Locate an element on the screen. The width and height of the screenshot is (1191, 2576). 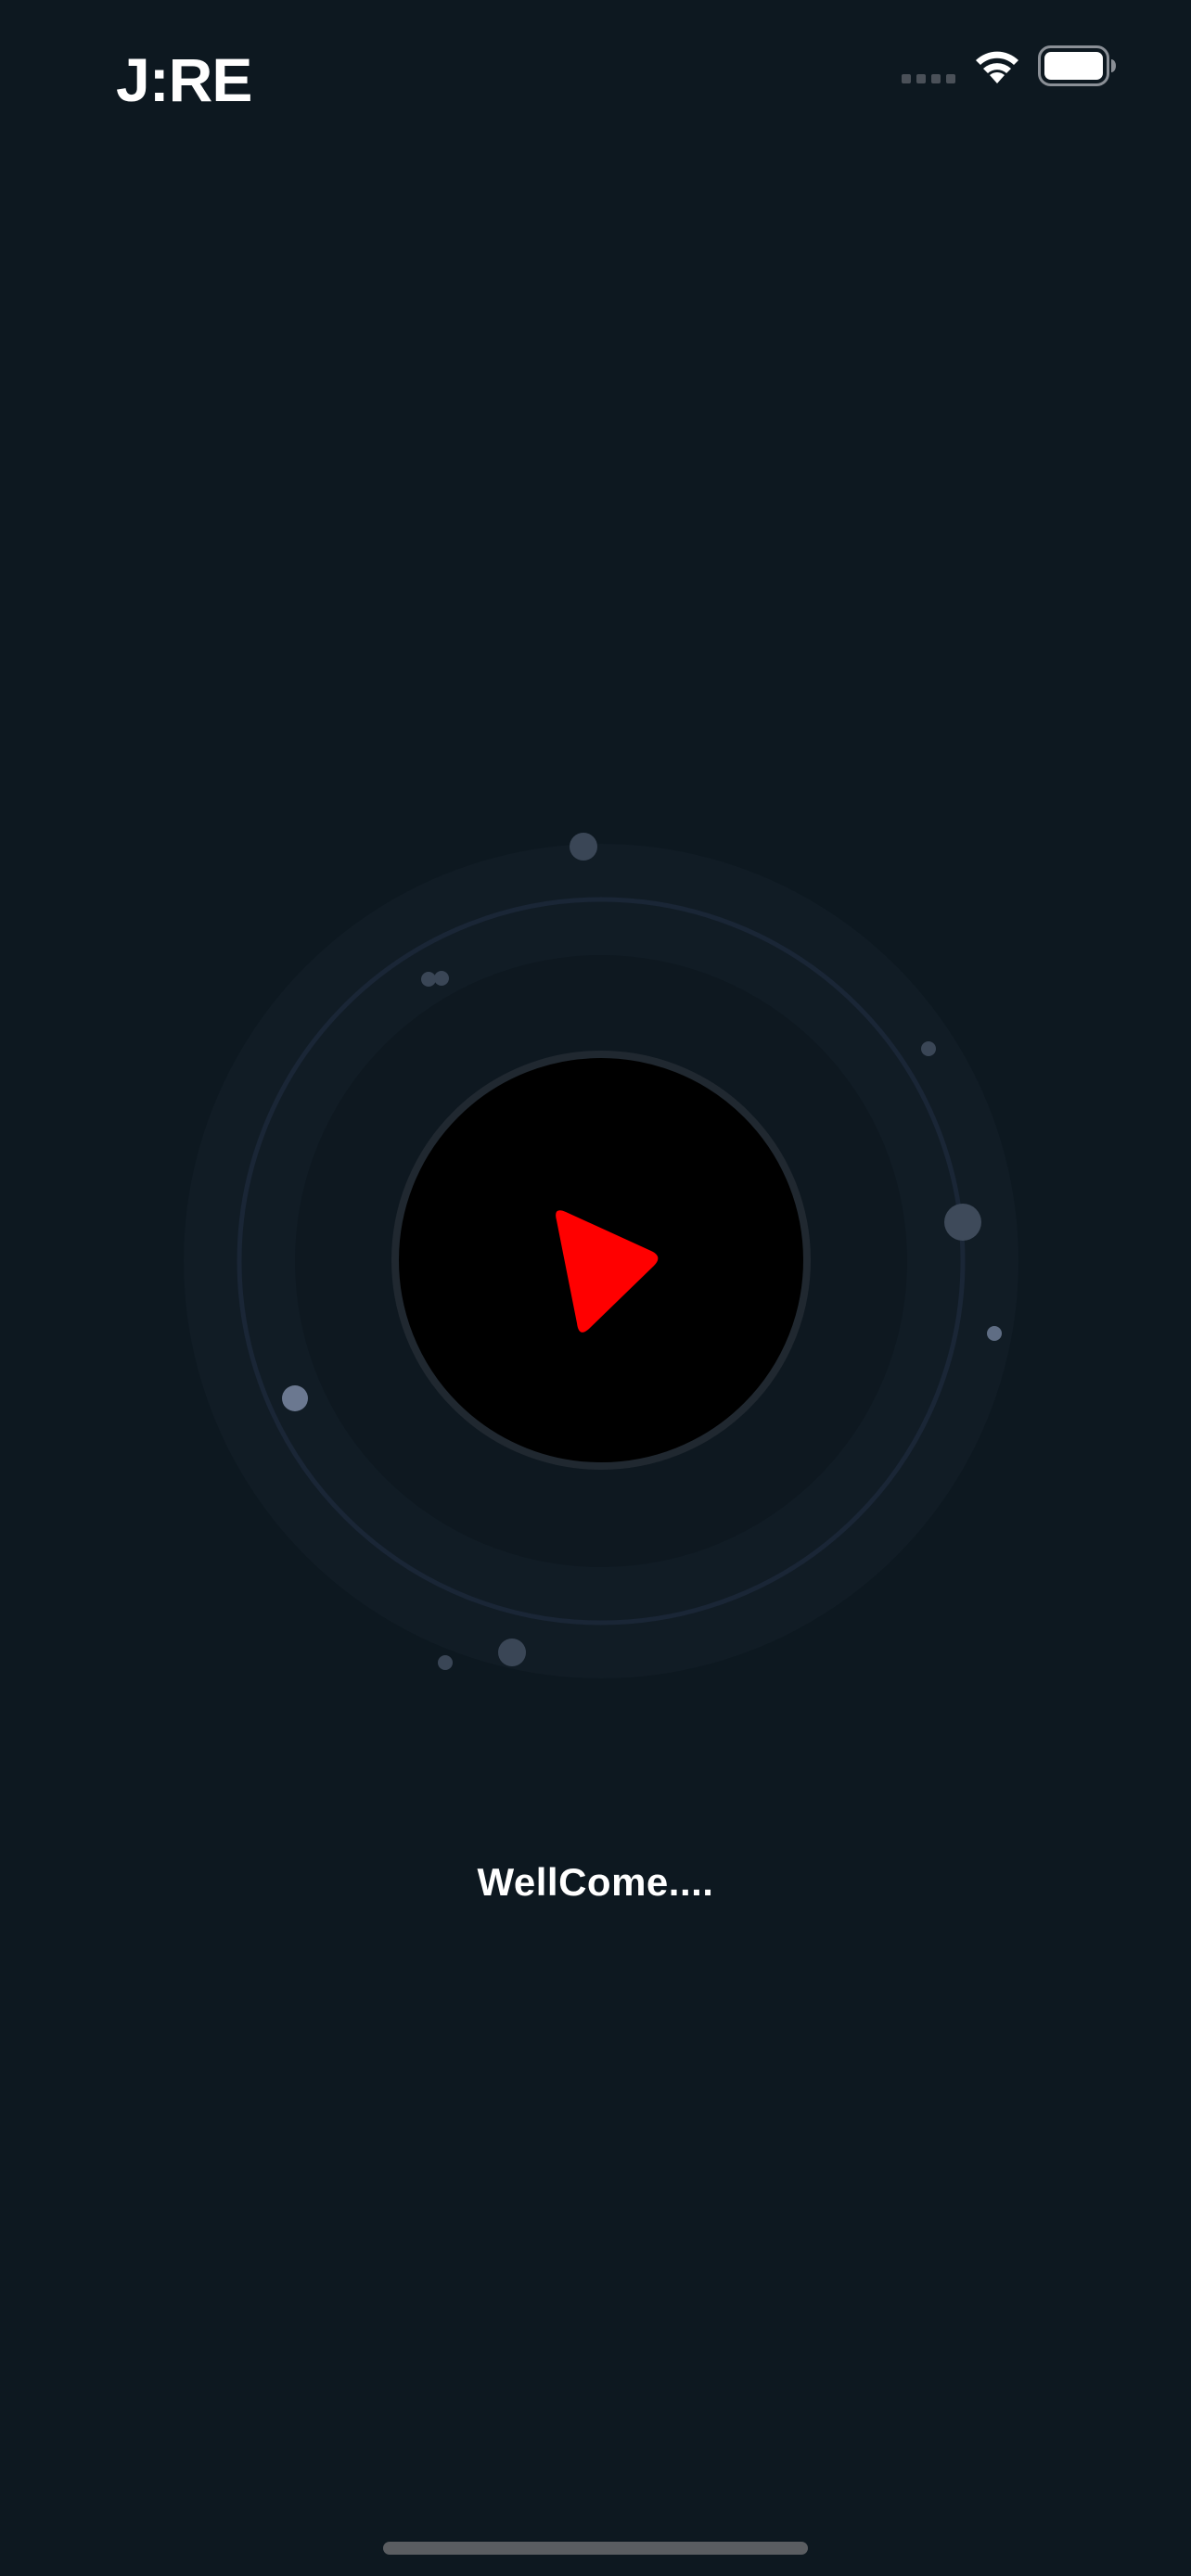
home-indicator is located at coordinates (595, 2548).